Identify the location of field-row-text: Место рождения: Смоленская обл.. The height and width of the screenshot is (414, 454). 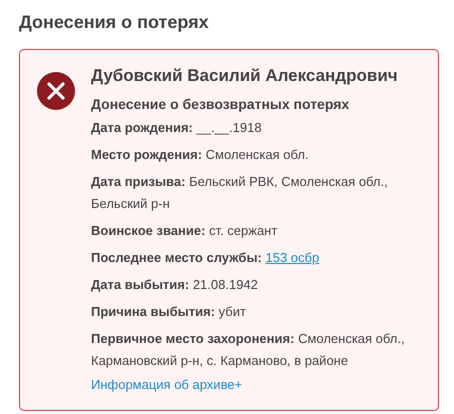
(200, 155).